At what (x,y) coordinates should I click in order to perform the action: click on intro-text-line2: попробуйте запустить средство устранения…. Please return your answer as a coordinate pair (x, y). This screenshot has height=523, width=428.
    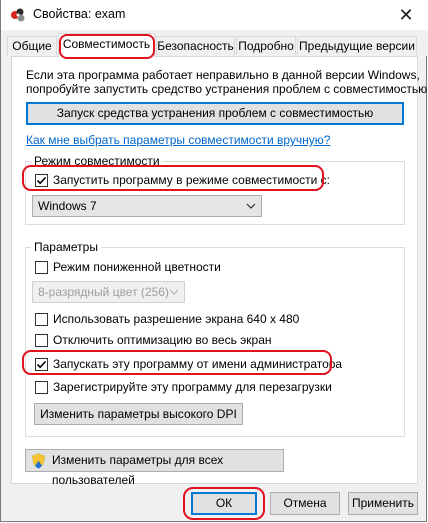
    Looking at the image, I should click on (227, 89).